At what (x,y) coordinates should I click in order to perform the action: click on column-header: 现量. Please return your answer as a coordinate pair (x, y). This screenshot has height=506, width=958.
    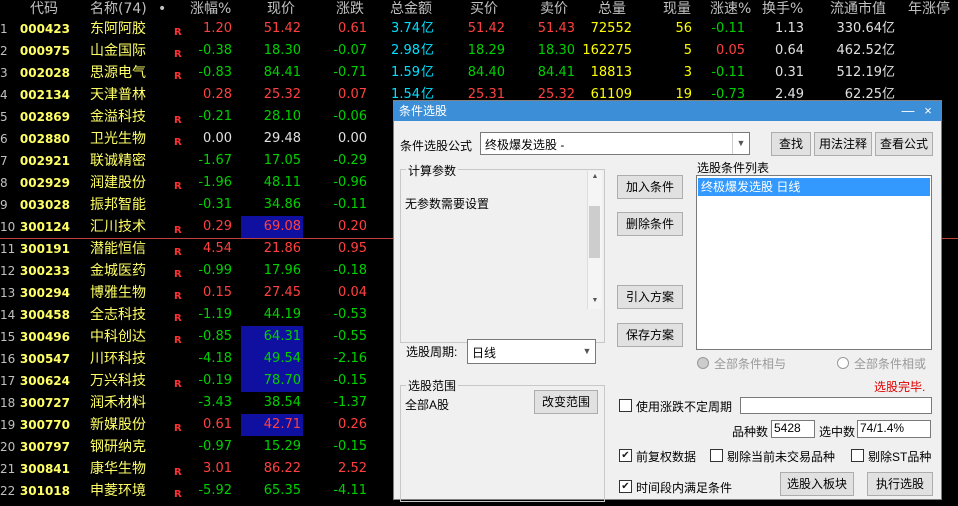
    Looking at the image, I should click on (677, 9).